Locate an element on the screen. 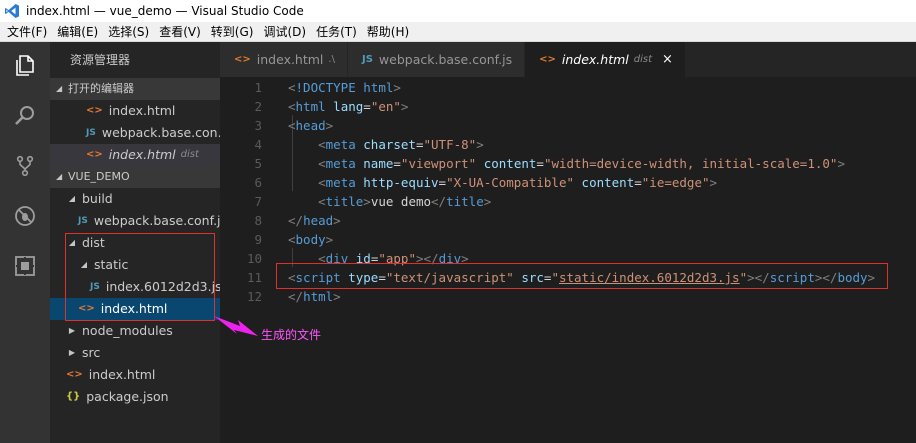 The image size is (916, 443). tree-item: {} package.json is located at coordinates (135, 397).